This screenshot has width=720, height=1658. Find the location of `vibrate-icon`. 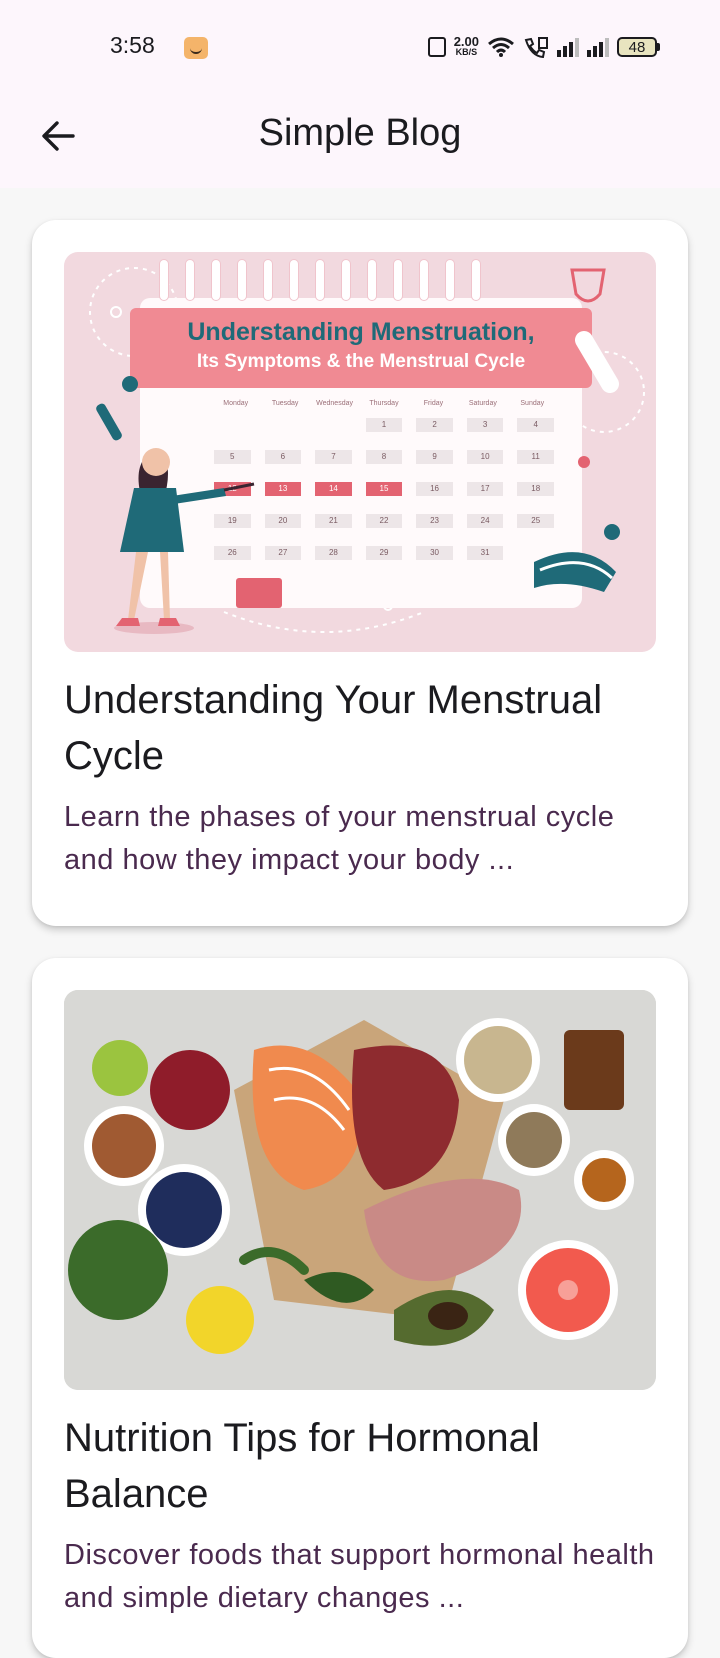

vibrate-icon is located at coordinates (436, 47).